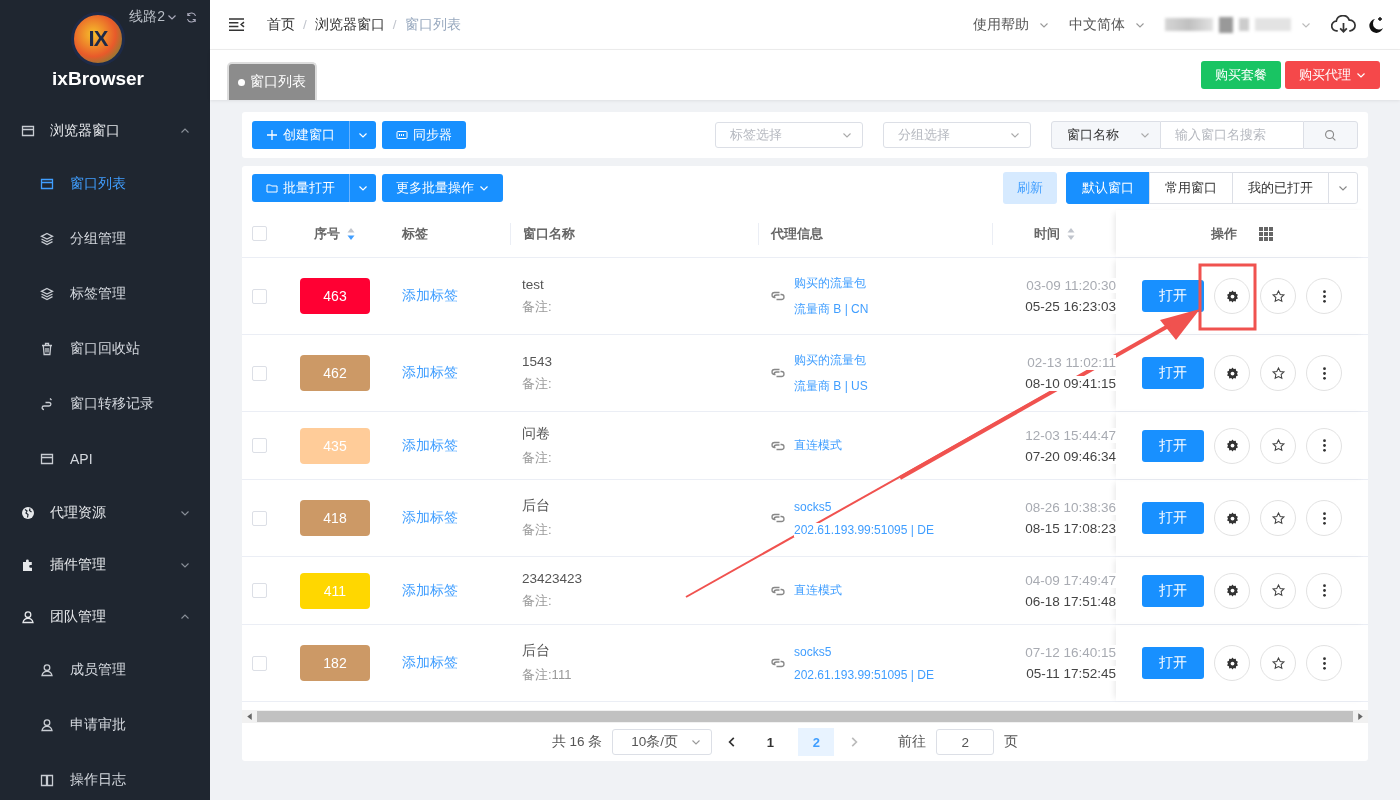 The width and height of the screenshot is (1400, 800). Describe the element at coordinates (281, 24) in the screenshot. I see `breadcrumb-link: 首页` at that location.